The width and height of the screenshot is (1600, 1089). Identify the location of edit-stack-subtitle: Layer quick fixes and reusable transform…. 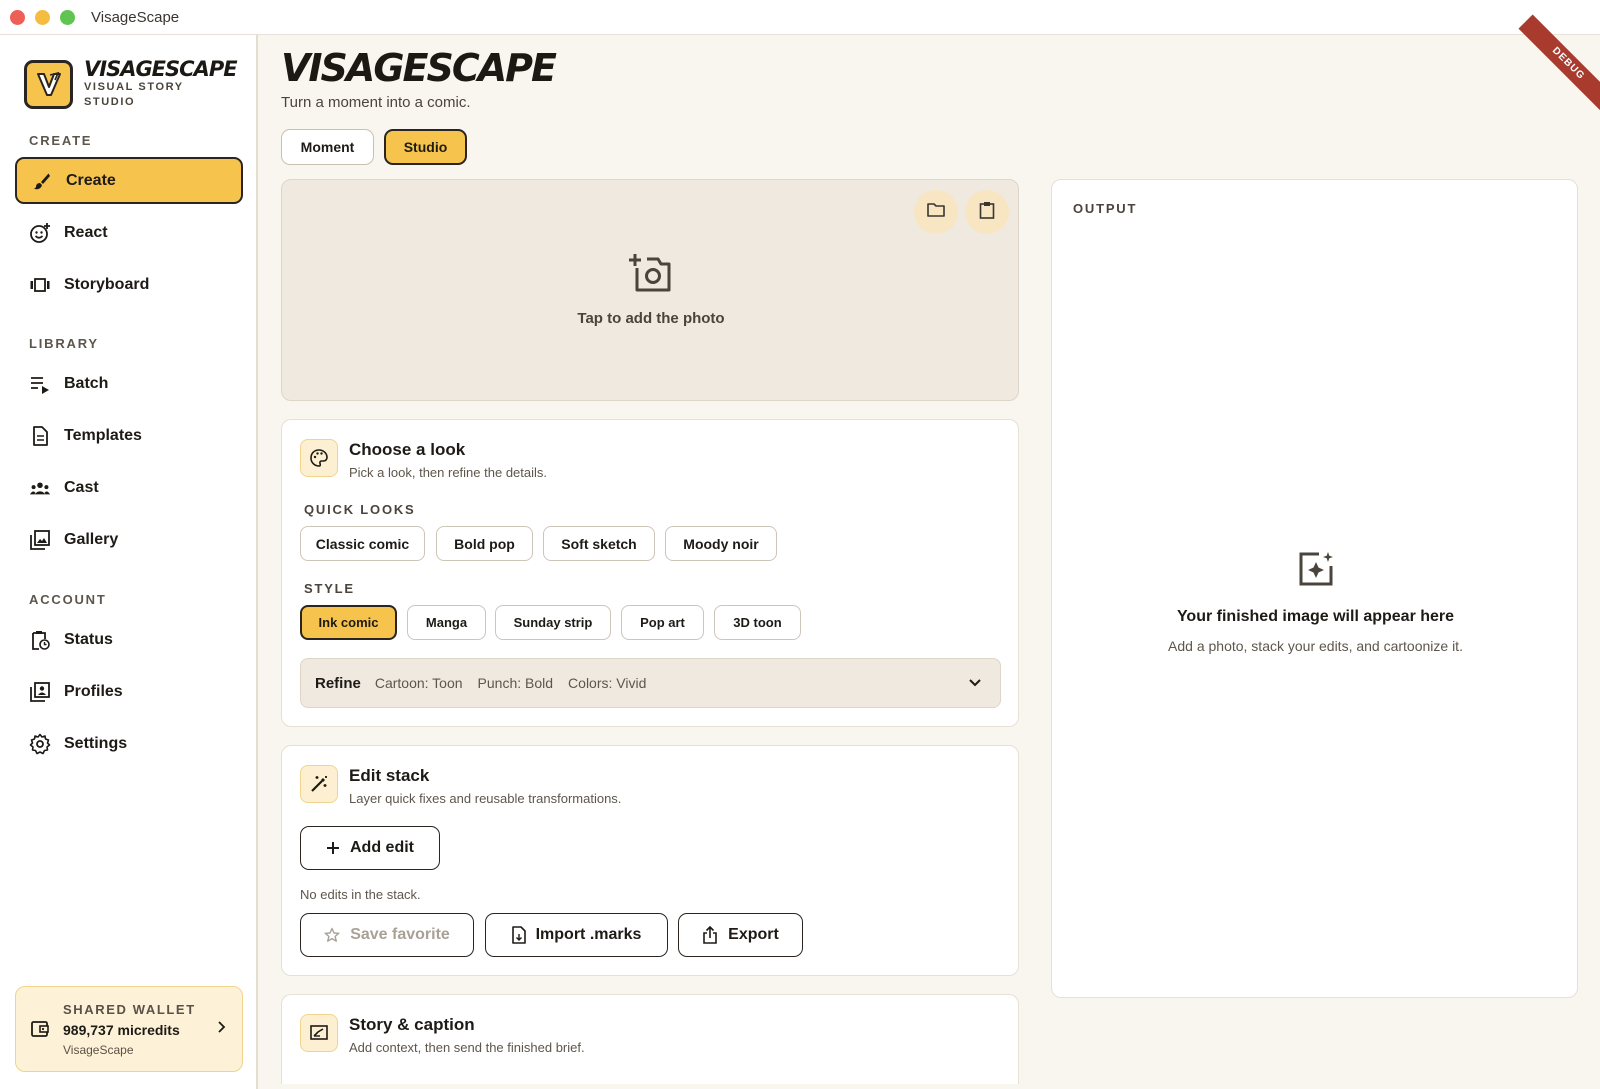
(485, 798).